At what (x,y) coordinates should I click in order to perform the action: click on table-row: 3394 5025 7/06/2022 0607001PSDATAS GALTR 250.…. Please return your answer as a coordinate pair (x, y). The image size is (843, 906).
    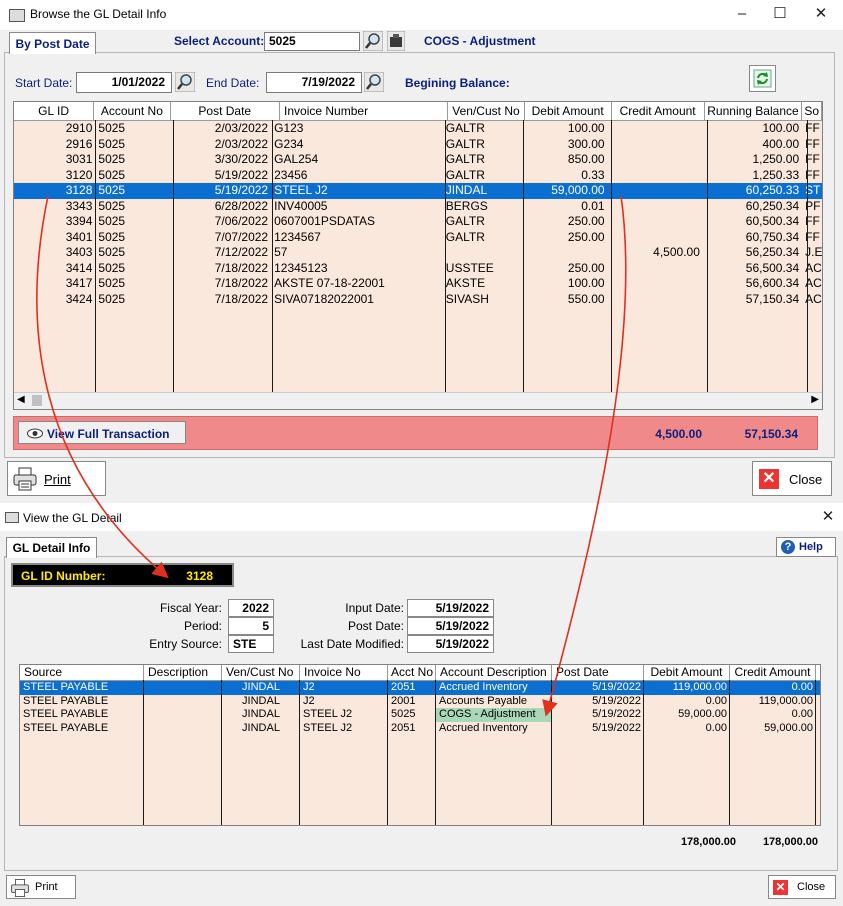
    Looking at the image, I should click on (418, 222).